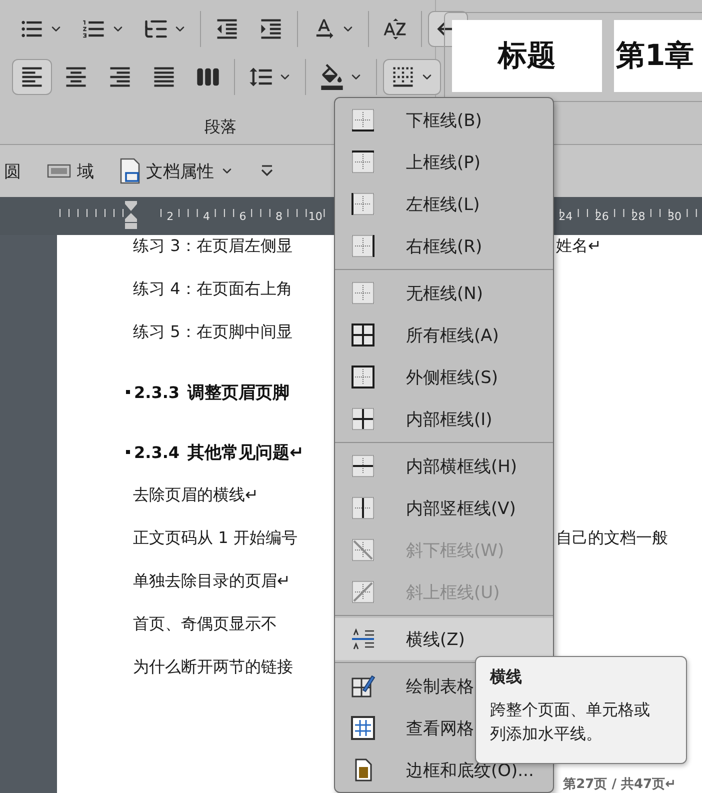 This screenshot has width=702, height=793. I want to click on tooltip-title: 横线, so click(506, 677).